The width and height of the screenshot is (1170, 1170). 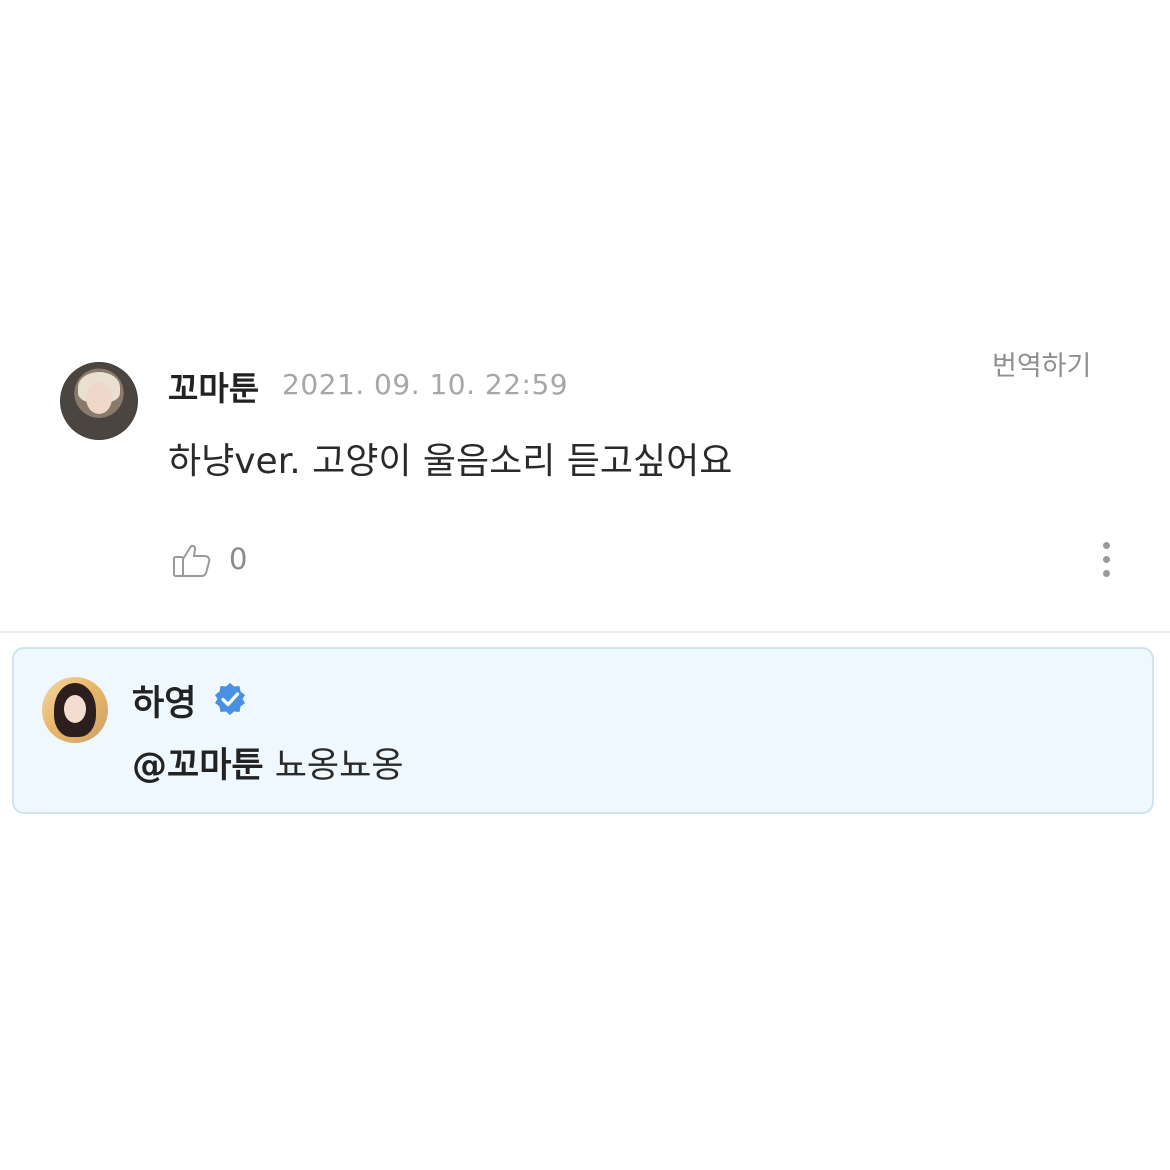 I want to click on reply-text: @꼬마툰 뇨옹뇨옹, so click(x=268, y=762).